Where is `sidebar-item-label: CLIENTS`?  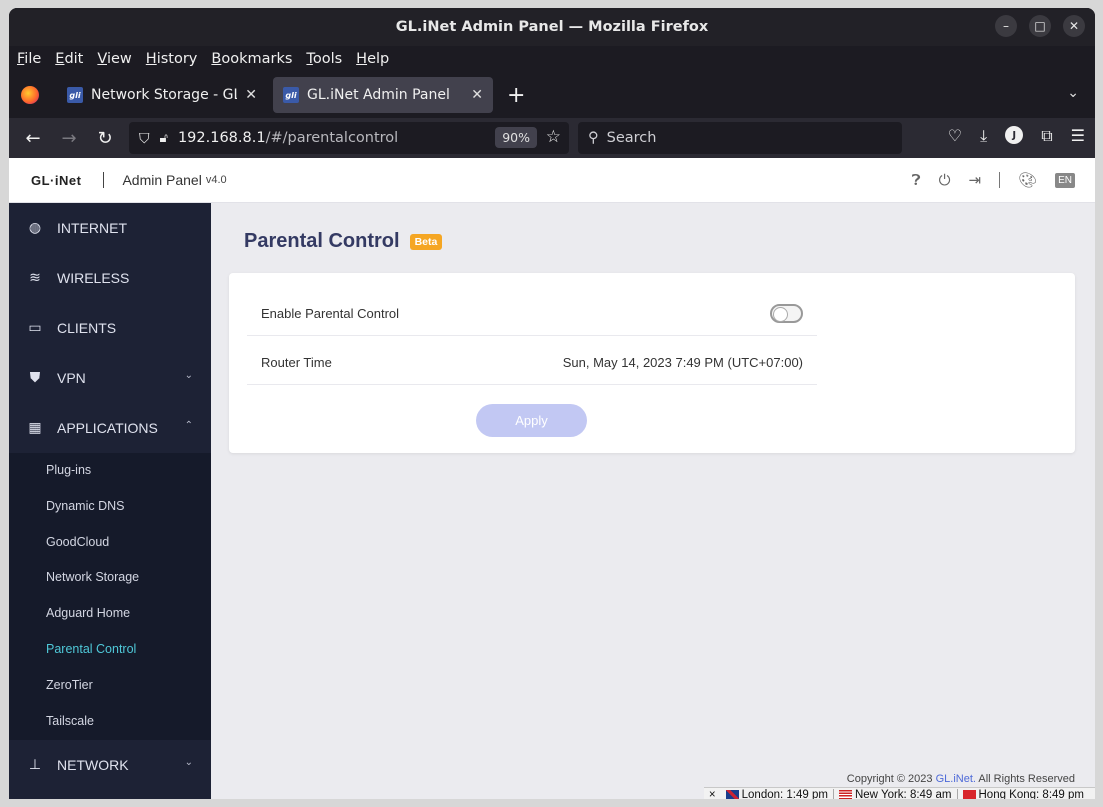 sidebar-item-label: CLIENTS is located at coordinates (87, 328).